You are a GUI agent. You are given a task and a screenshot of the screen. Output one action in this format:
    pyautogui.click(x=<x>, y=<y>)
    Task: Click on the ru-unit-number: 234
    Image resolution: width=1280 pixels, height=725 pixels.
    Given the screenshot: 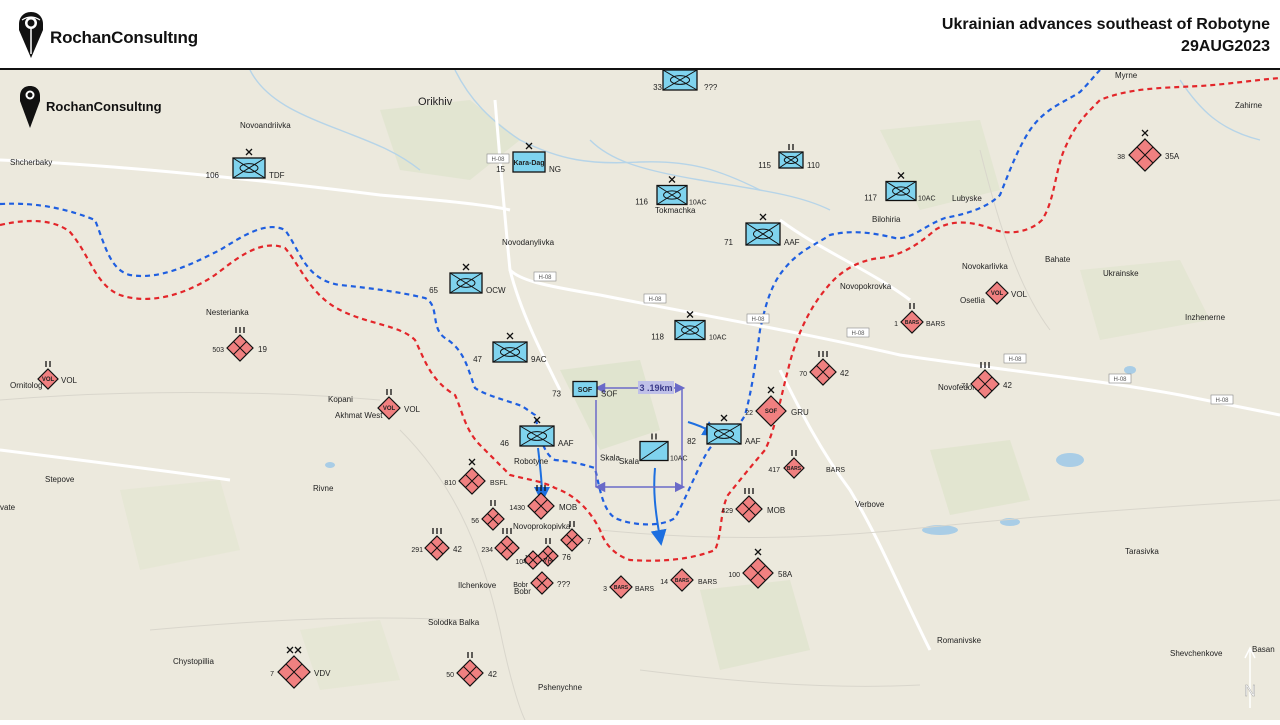 What is the action you would take?
    pyautogui.click(x=487, y=550)
    